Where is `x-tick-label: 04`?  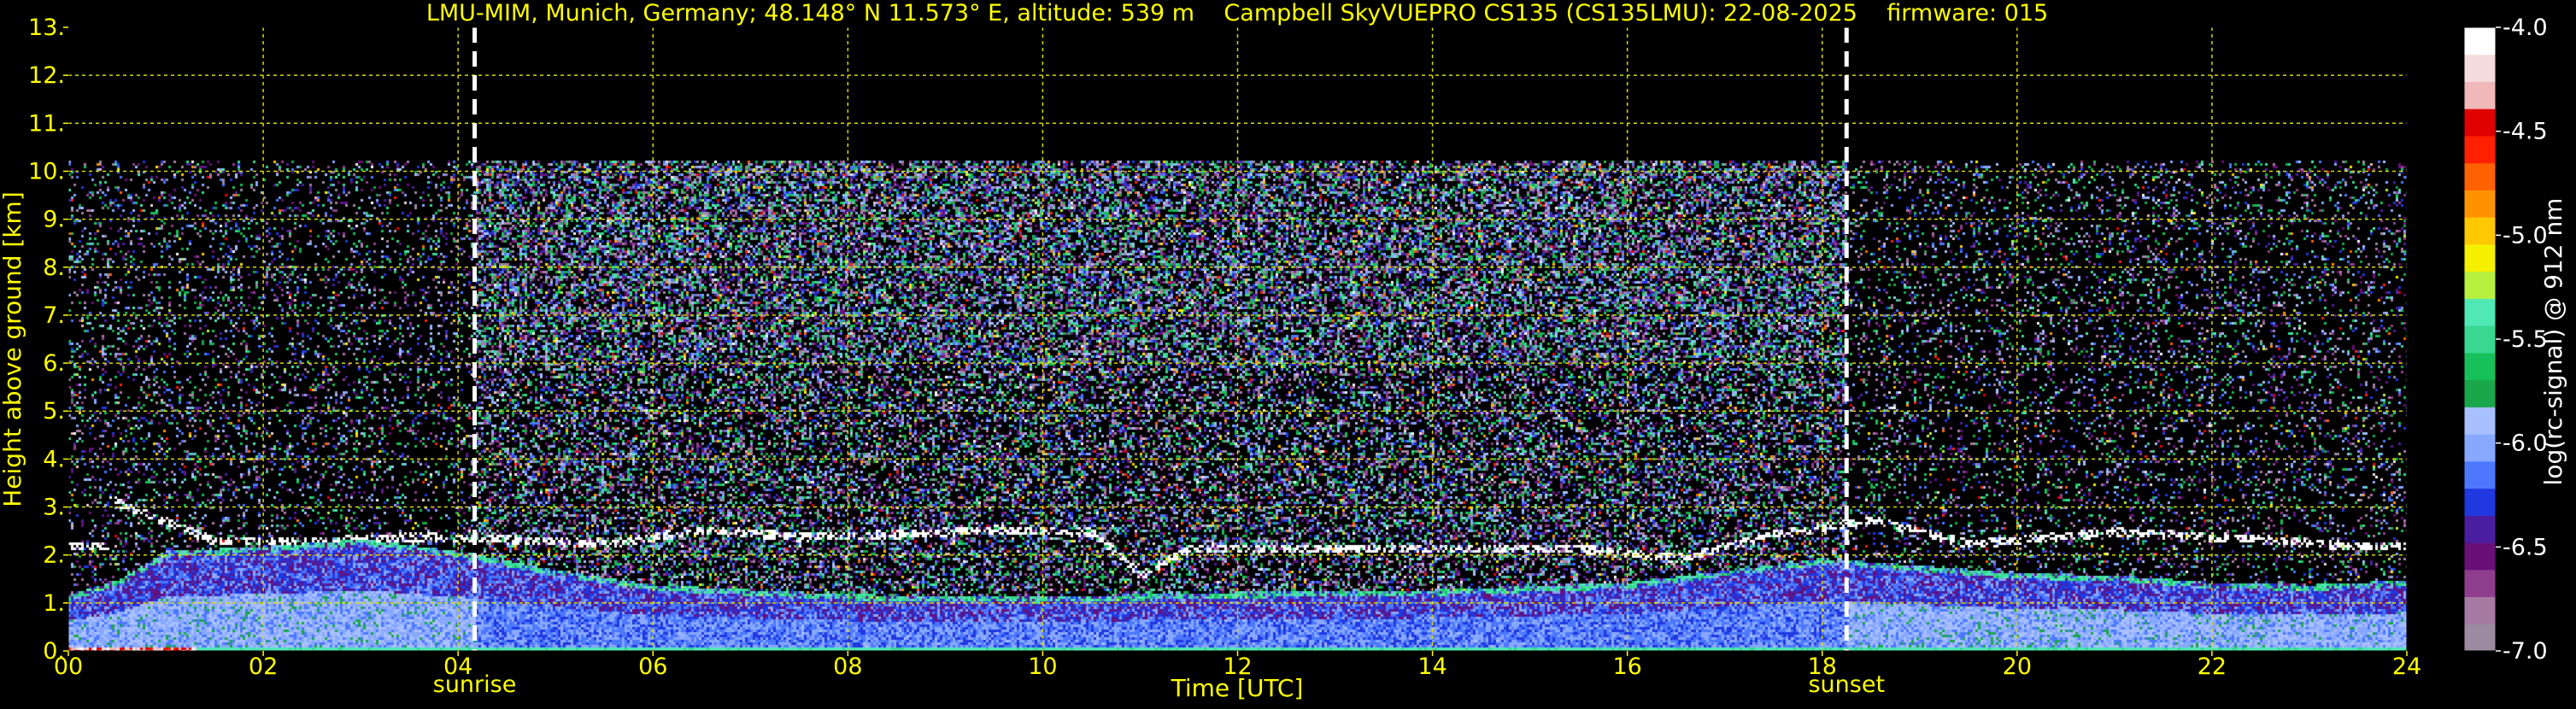
x-tick-label: 04 is located at coordinates (457, 666).